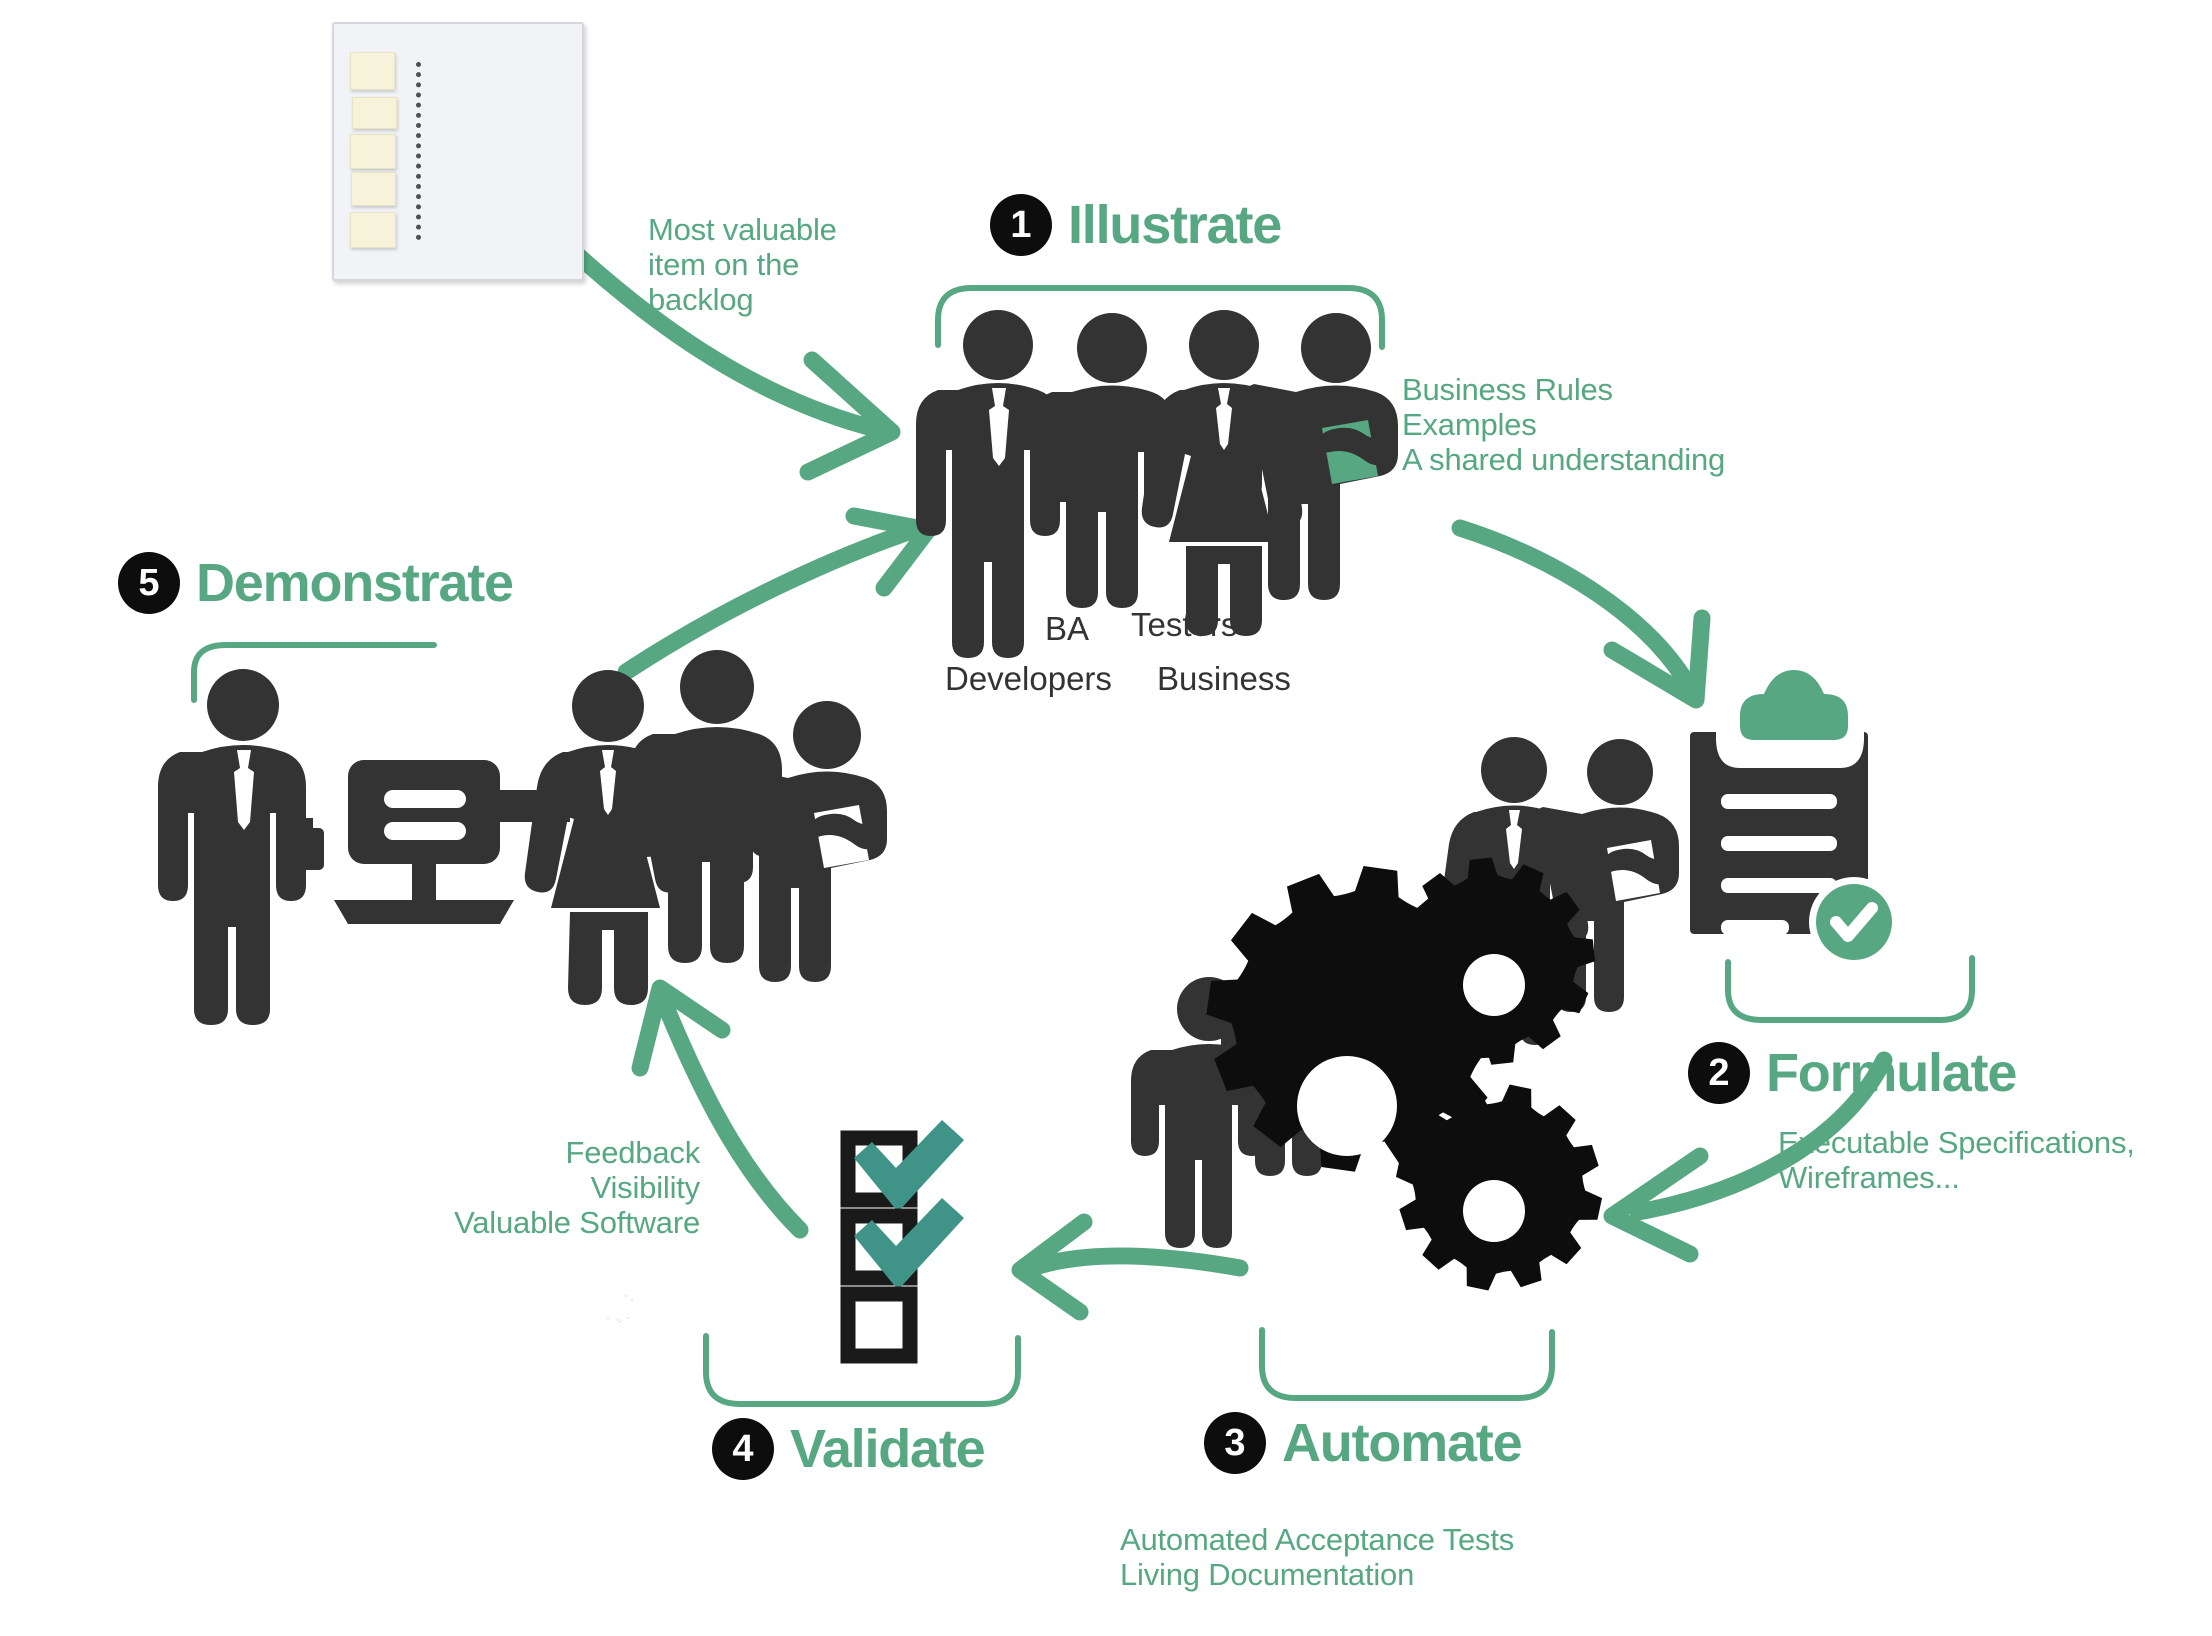 Image resolution: width=2212 pixels, height=1636 pixels. Describe the element at coordinates (1891, 1073) in the screenshot. I see `step-label-formulate: Formulate` at that location.